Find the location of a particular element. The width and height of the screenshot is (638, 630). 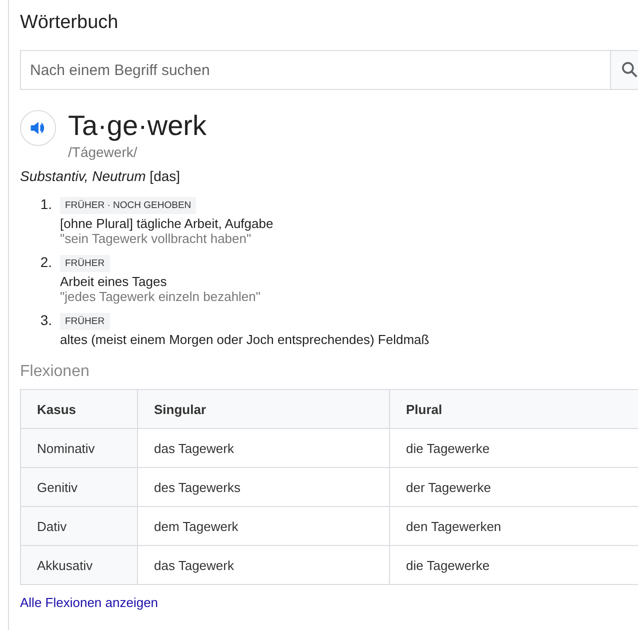

pronunciation: /Tágewerk/ is located at coordinates (103, 152).